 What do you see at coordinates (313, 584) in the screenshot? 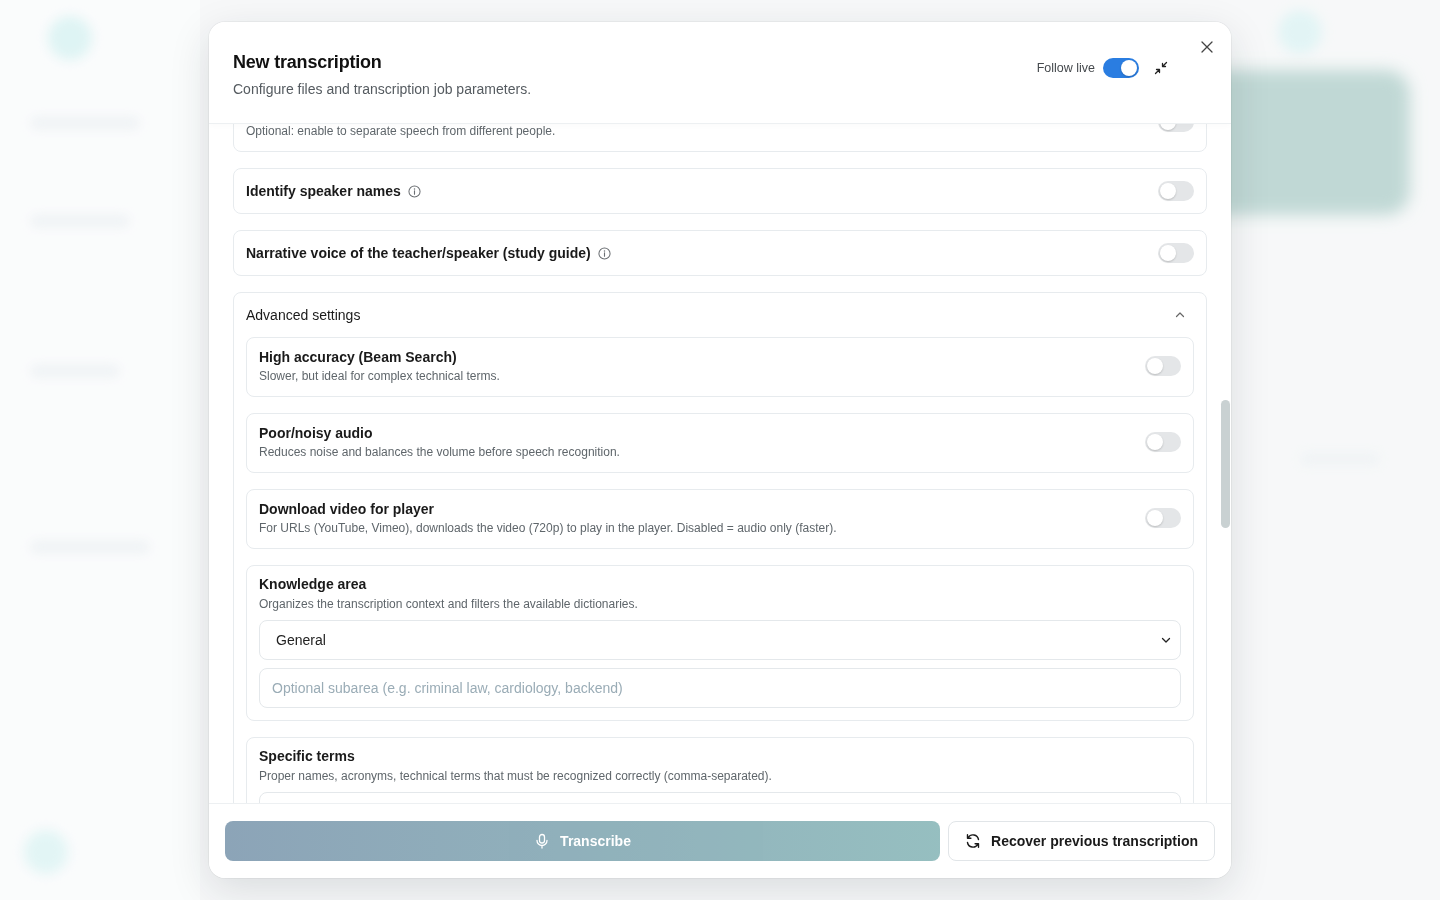
I see `setting-label: Knowledge area` at bounding box center [313, 584].